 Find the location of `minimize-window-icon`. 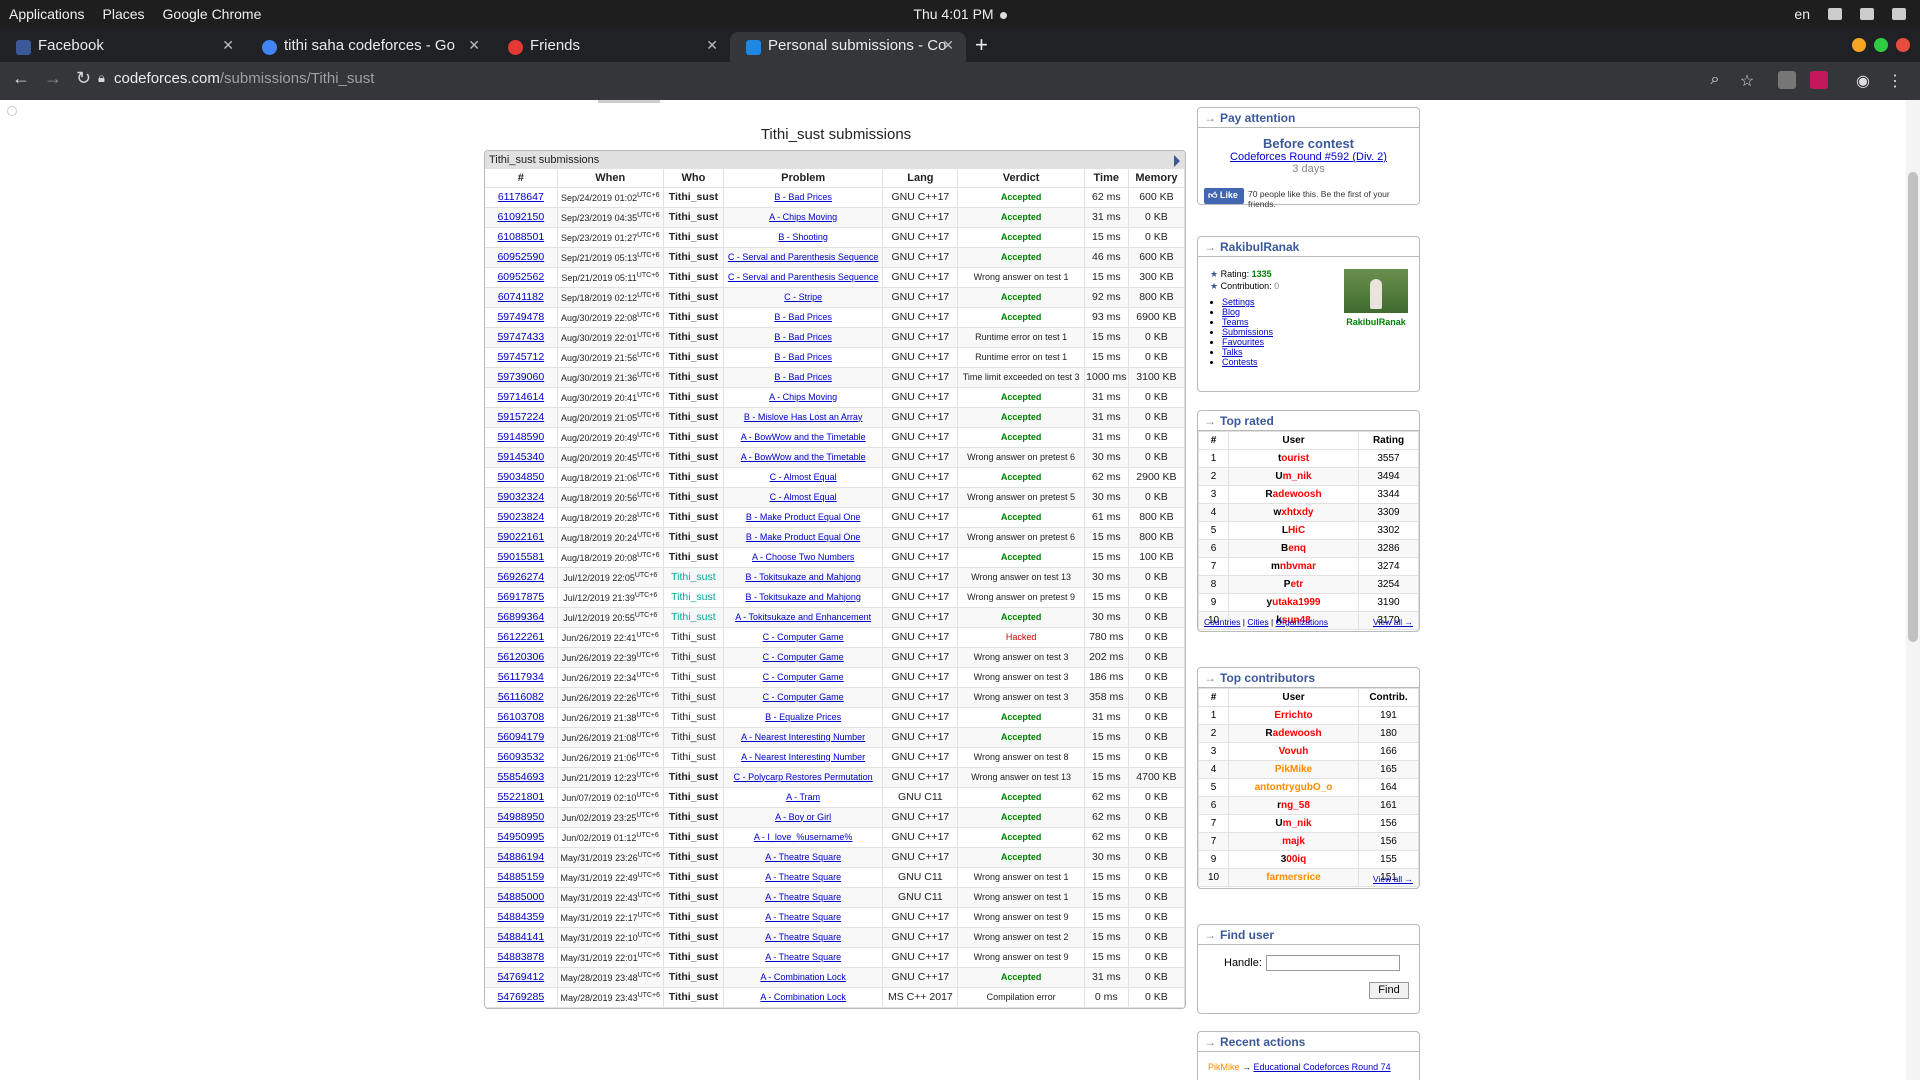

minimize-window-icon is located at coordinates (1859, 45).